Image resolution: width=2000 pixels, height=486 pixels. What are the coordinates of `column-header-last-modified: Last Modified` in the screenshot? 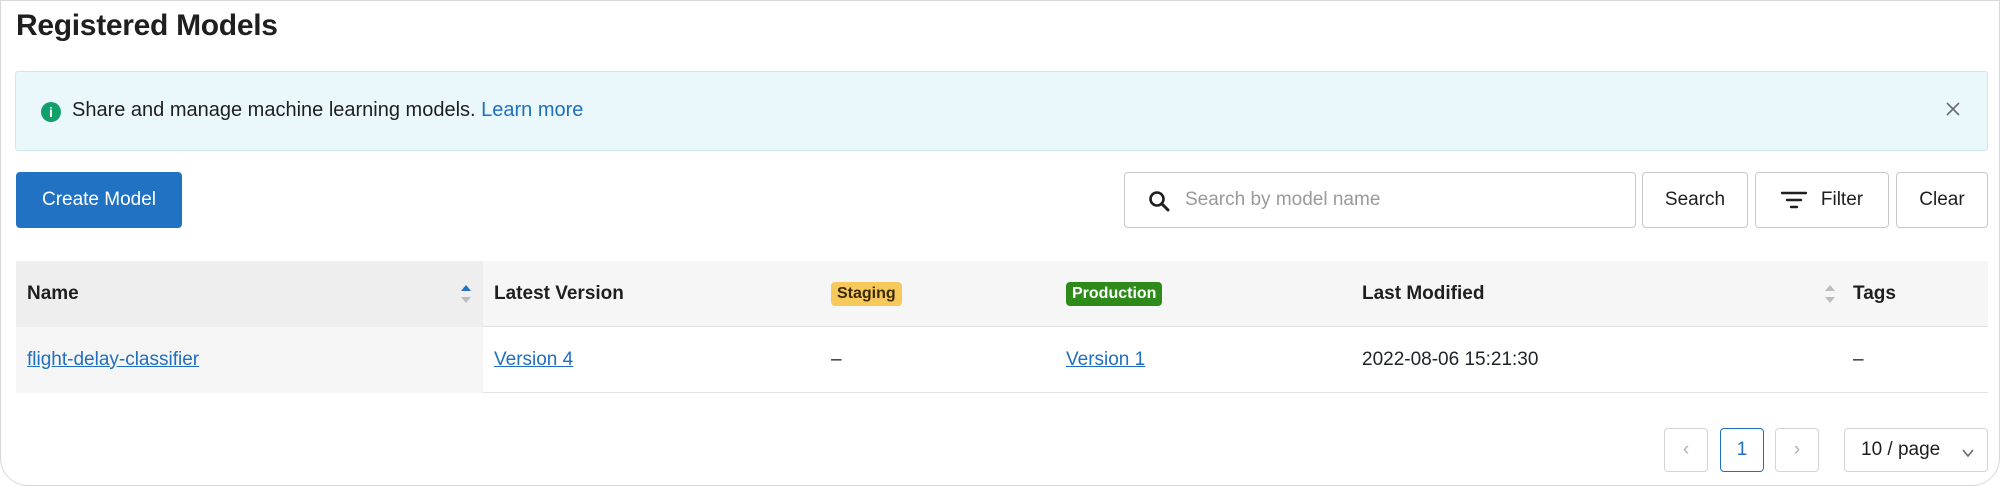 It's located at (1423, 294).